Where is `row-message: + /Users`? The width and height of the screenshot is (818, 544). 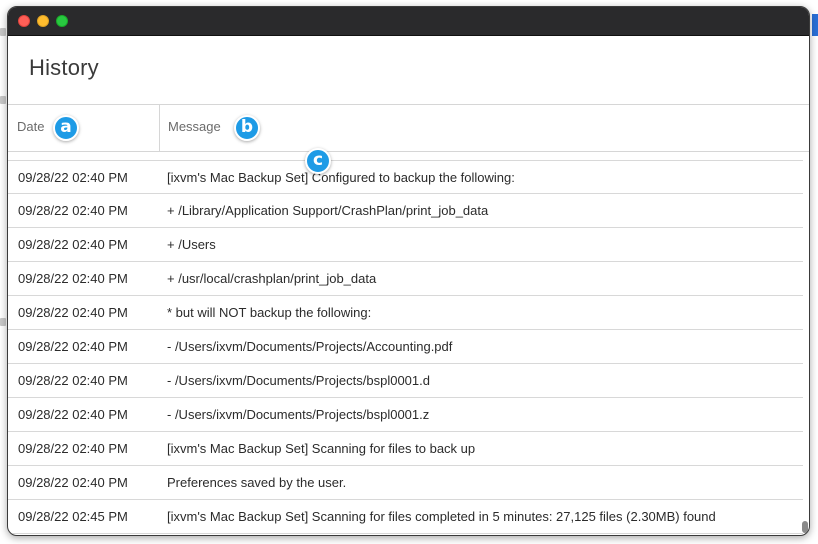
row-message: + /Users is located at coordinates (191, 244).